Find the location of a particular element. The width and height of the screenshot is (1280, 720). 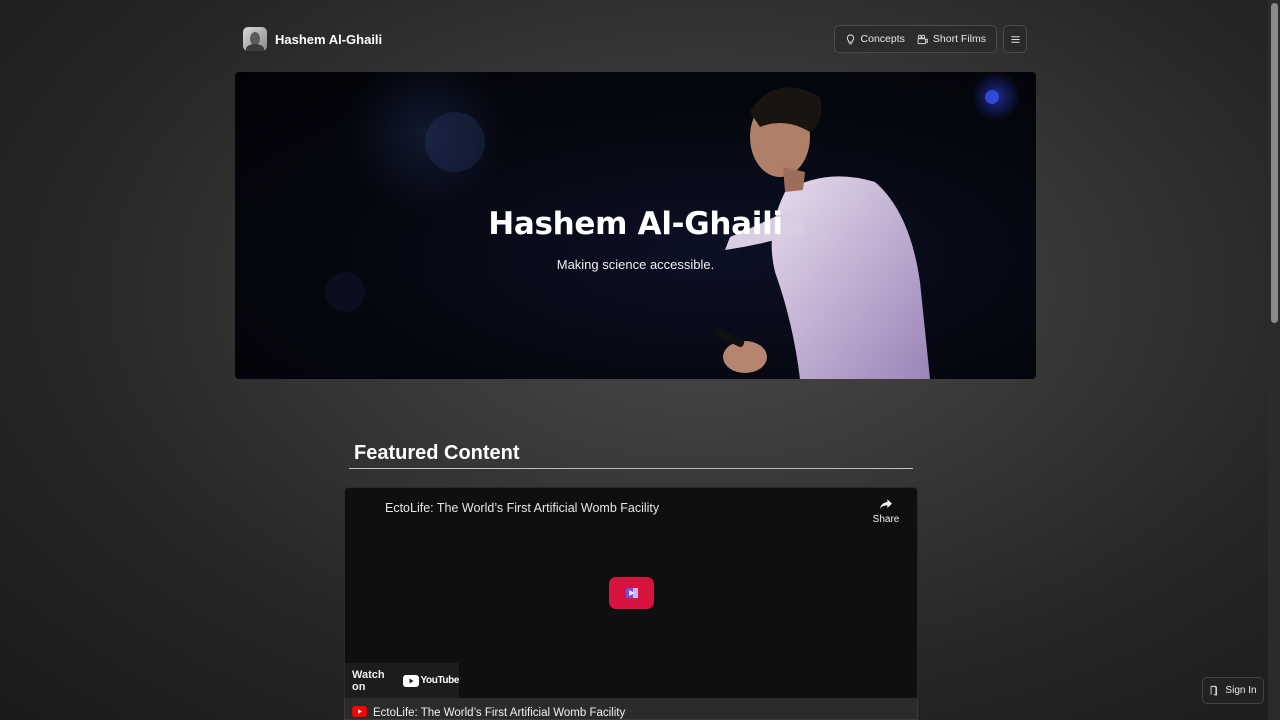

nav-group: Concepts Short Films is located at coordinates (915, 39).